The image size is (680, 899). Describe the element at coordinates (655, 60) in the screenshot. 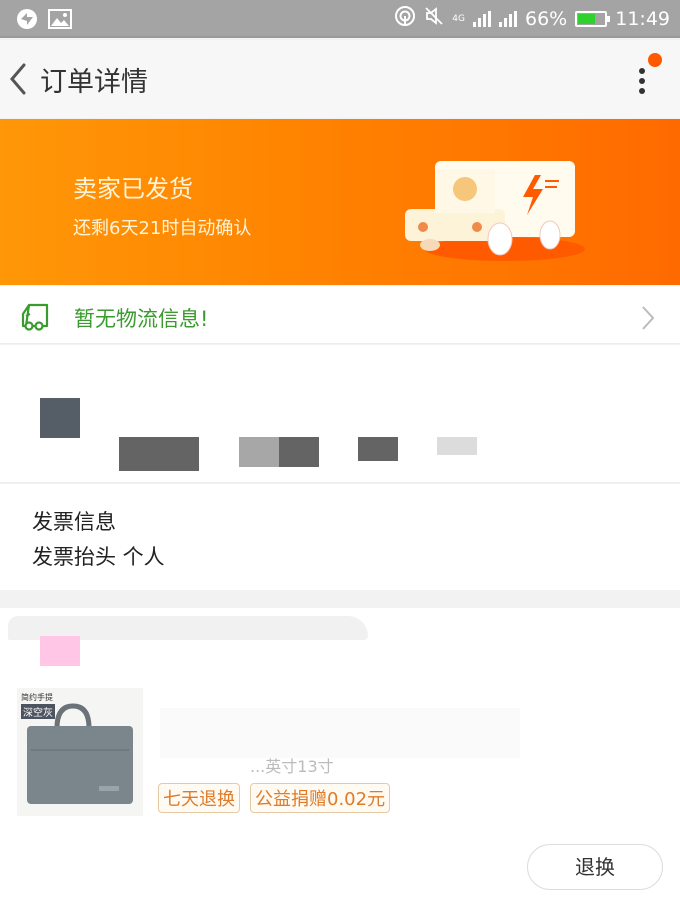

I see `notification-dot` at that location.